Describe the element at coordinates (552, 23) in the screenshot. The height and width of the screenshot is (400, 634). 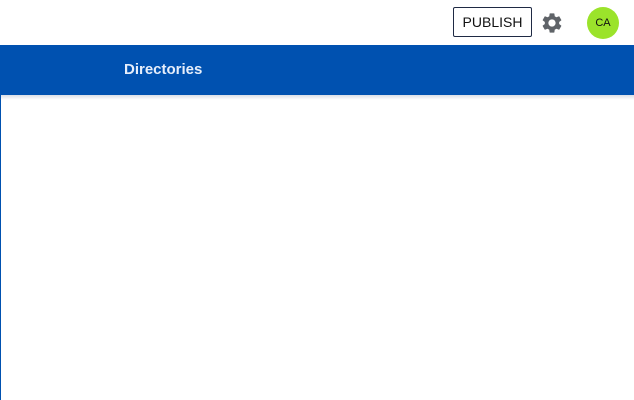
I see `gear-icon` at that location.